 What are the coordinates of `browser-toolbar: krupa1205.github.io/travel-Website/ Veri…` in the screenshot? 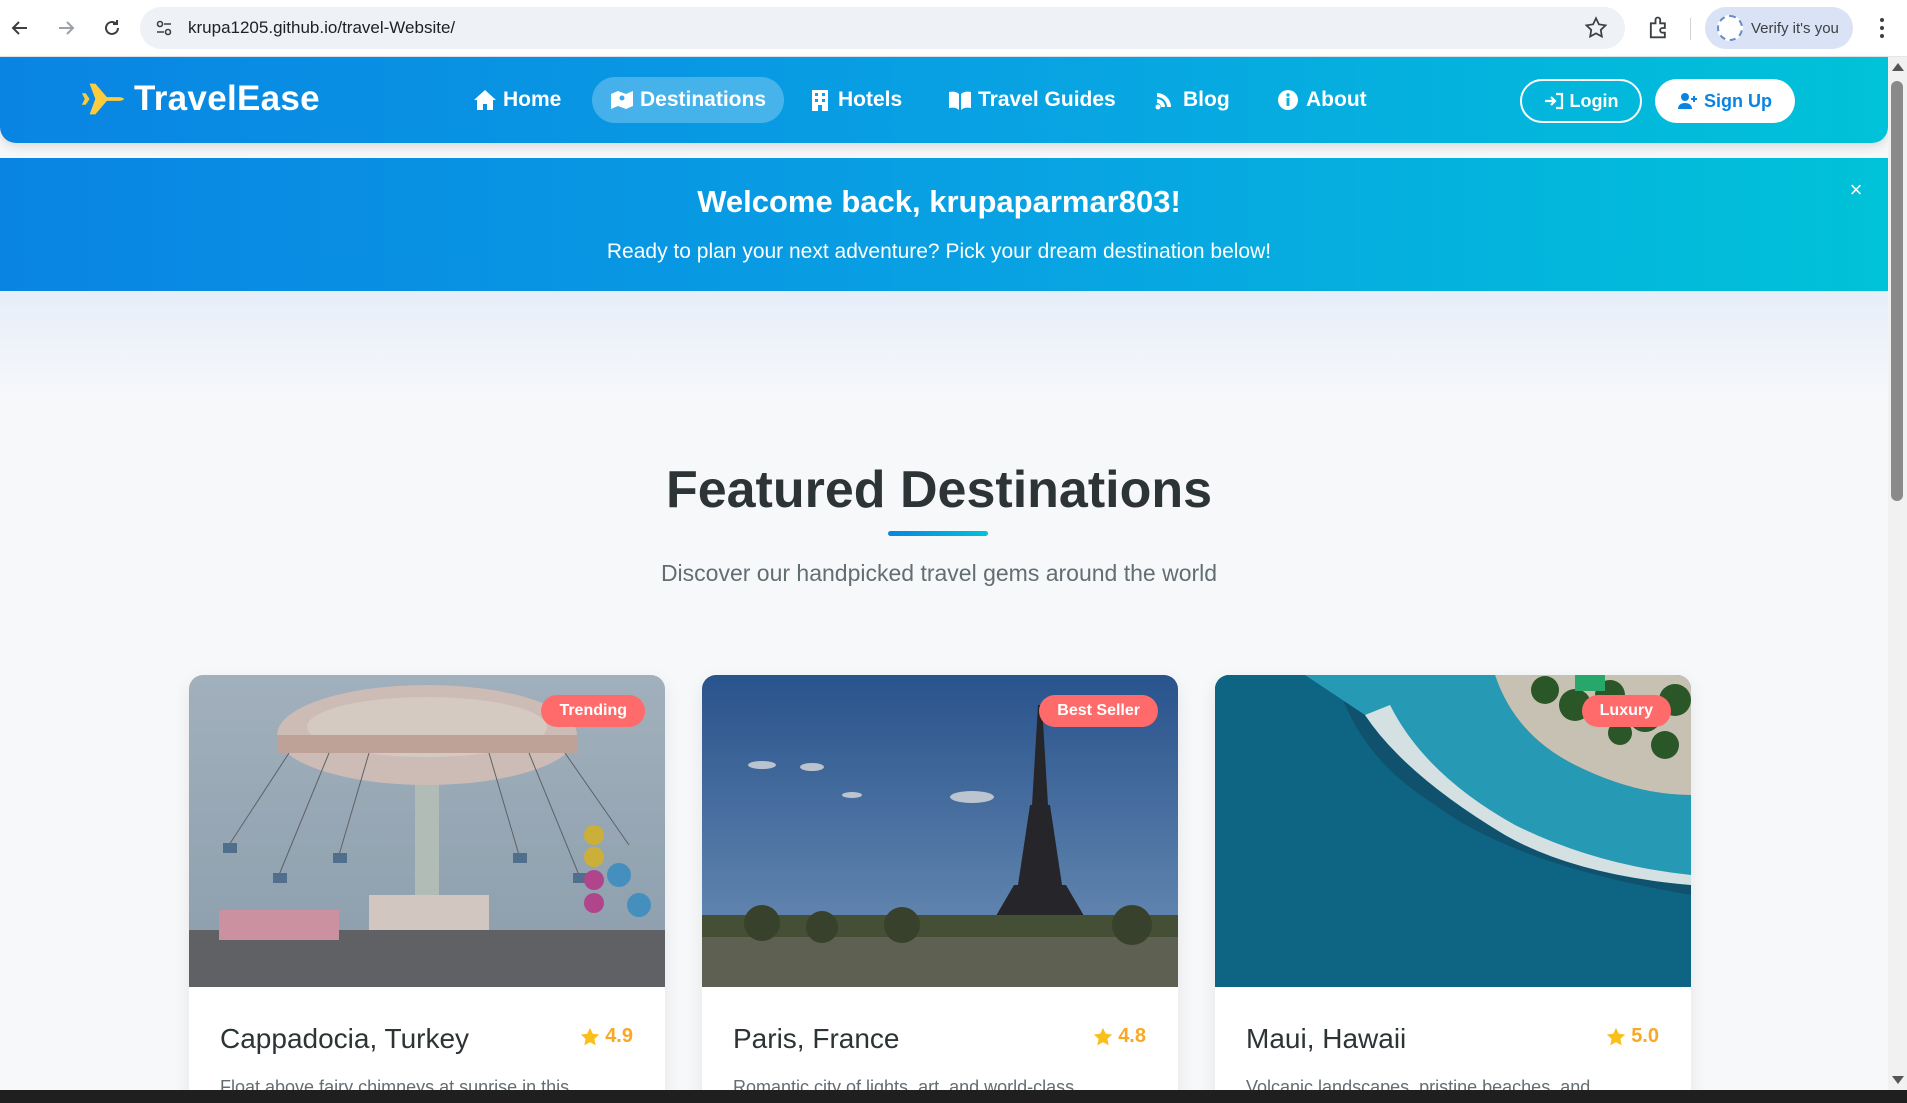 It's located at (953, 28).